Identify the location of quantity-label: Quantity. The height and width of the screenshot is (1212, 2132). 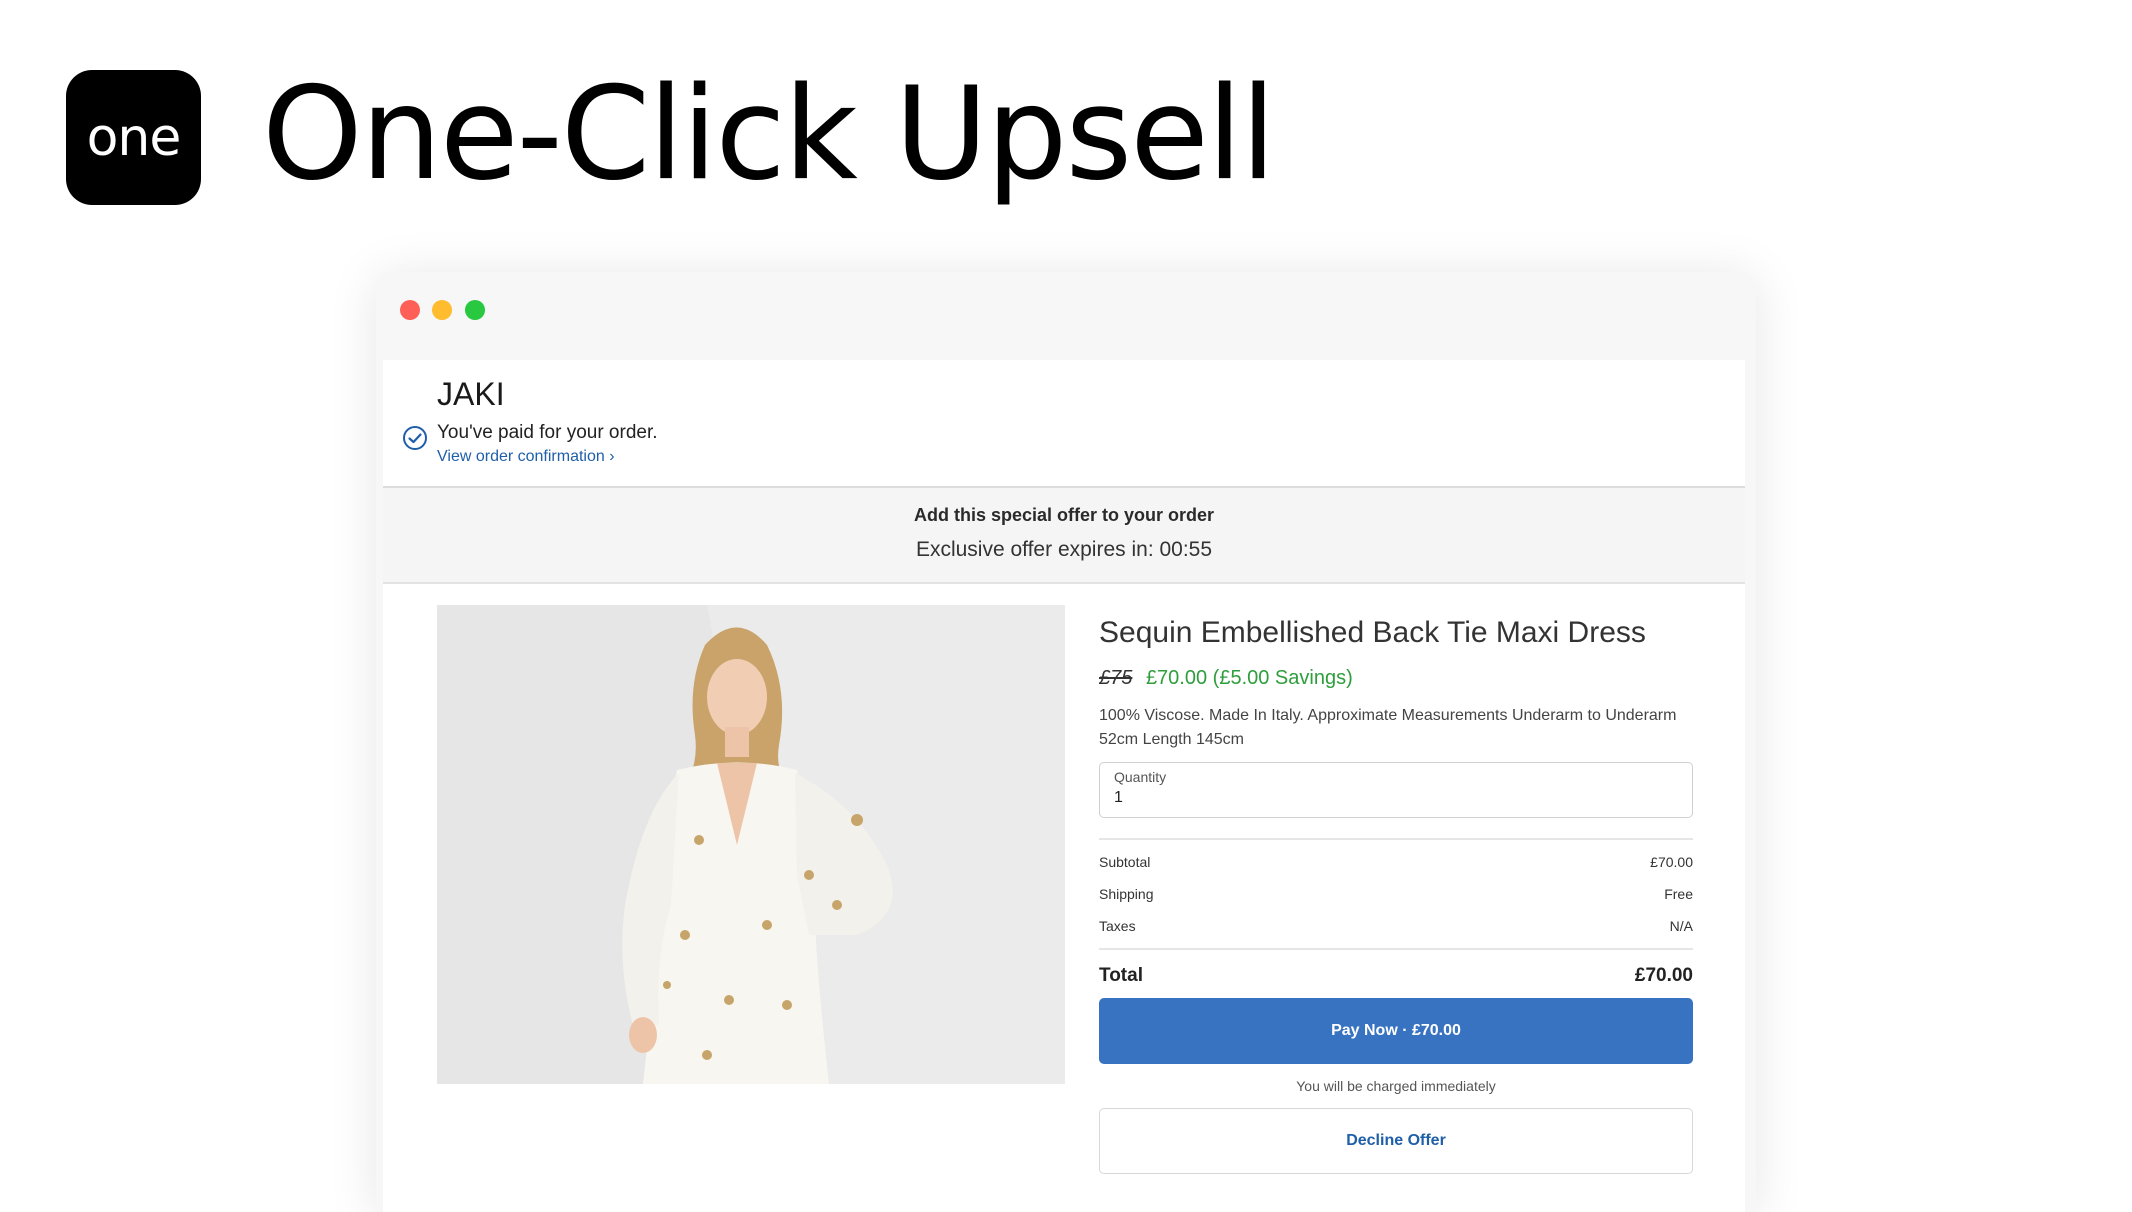
(1140, 777).